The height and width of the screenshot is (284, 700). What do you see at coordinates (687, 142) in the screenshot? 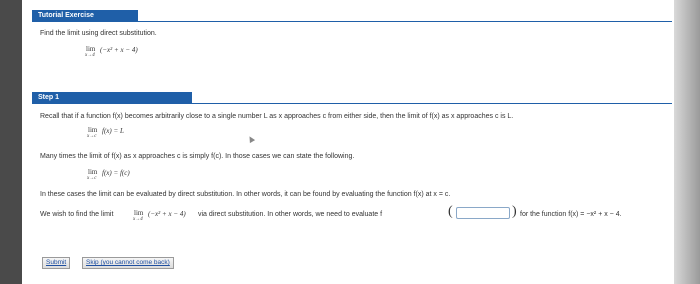
I see `window-edge` at bounding box center [687, 142].